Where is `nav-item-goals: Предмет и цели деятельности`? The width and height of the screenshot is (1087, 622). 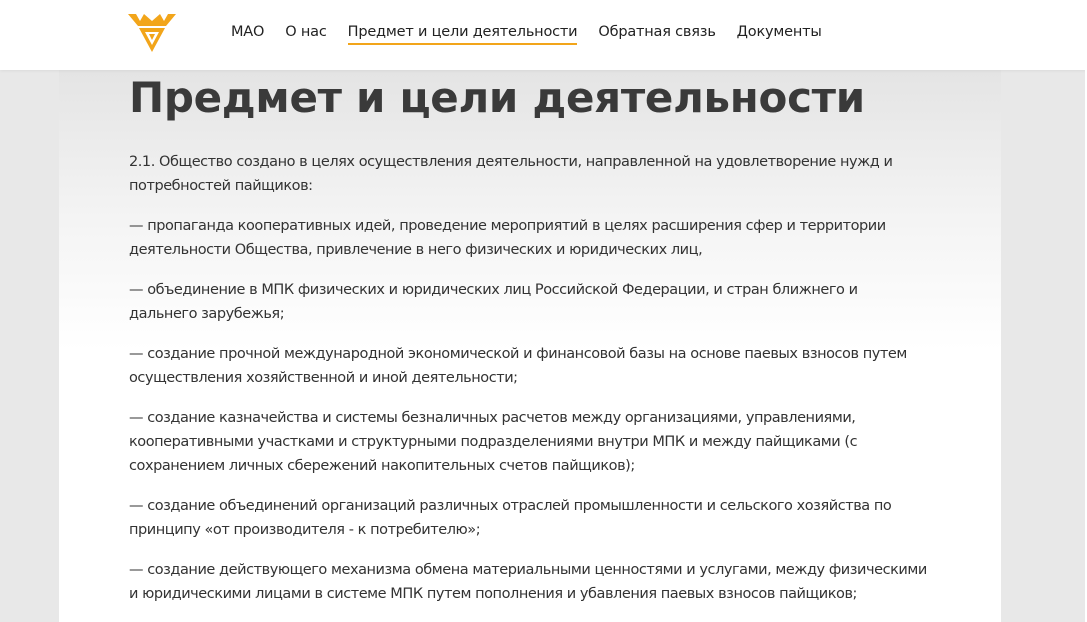 nav-item-goals: Предмет и цели деятельности is located at coordinates (462, 34).